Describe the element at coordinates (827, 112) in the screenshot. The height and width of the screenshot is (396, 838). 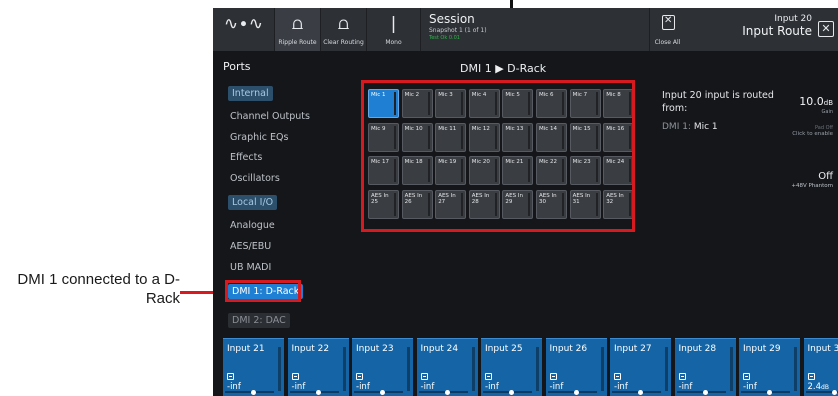
I see `gain-label: Gain` at that location.